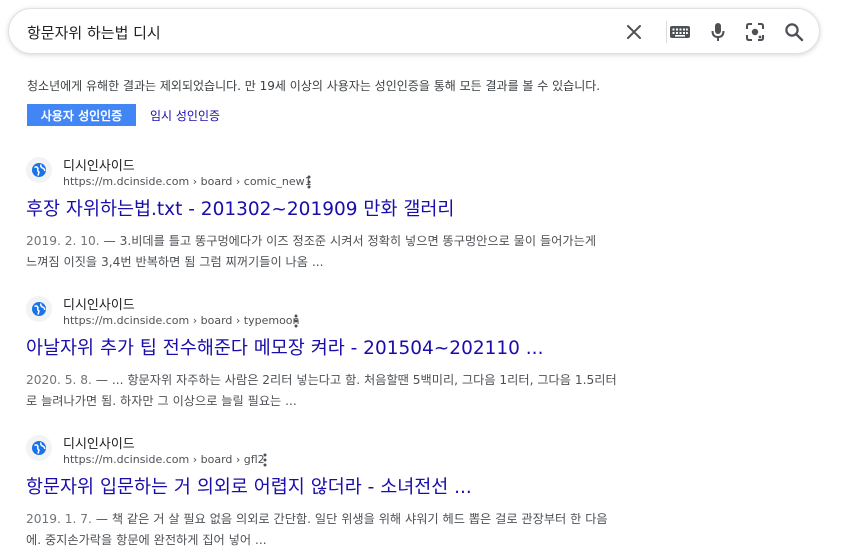 The image size is (850, 560). Describe the element at coordinates (59, 519) in the screenshot. I see `result-date: 2019. 1. 7.` at that location.